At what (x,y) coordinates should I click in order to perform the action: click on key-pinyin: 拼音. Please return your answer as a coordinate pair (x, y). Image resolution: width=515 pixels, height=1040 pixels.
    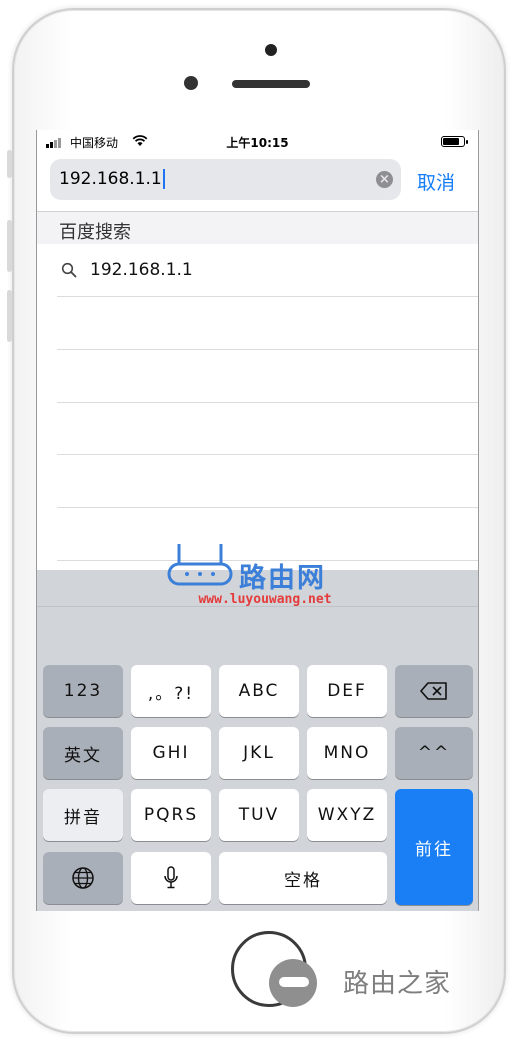
    Looking at the image, I should click on (83, 815).